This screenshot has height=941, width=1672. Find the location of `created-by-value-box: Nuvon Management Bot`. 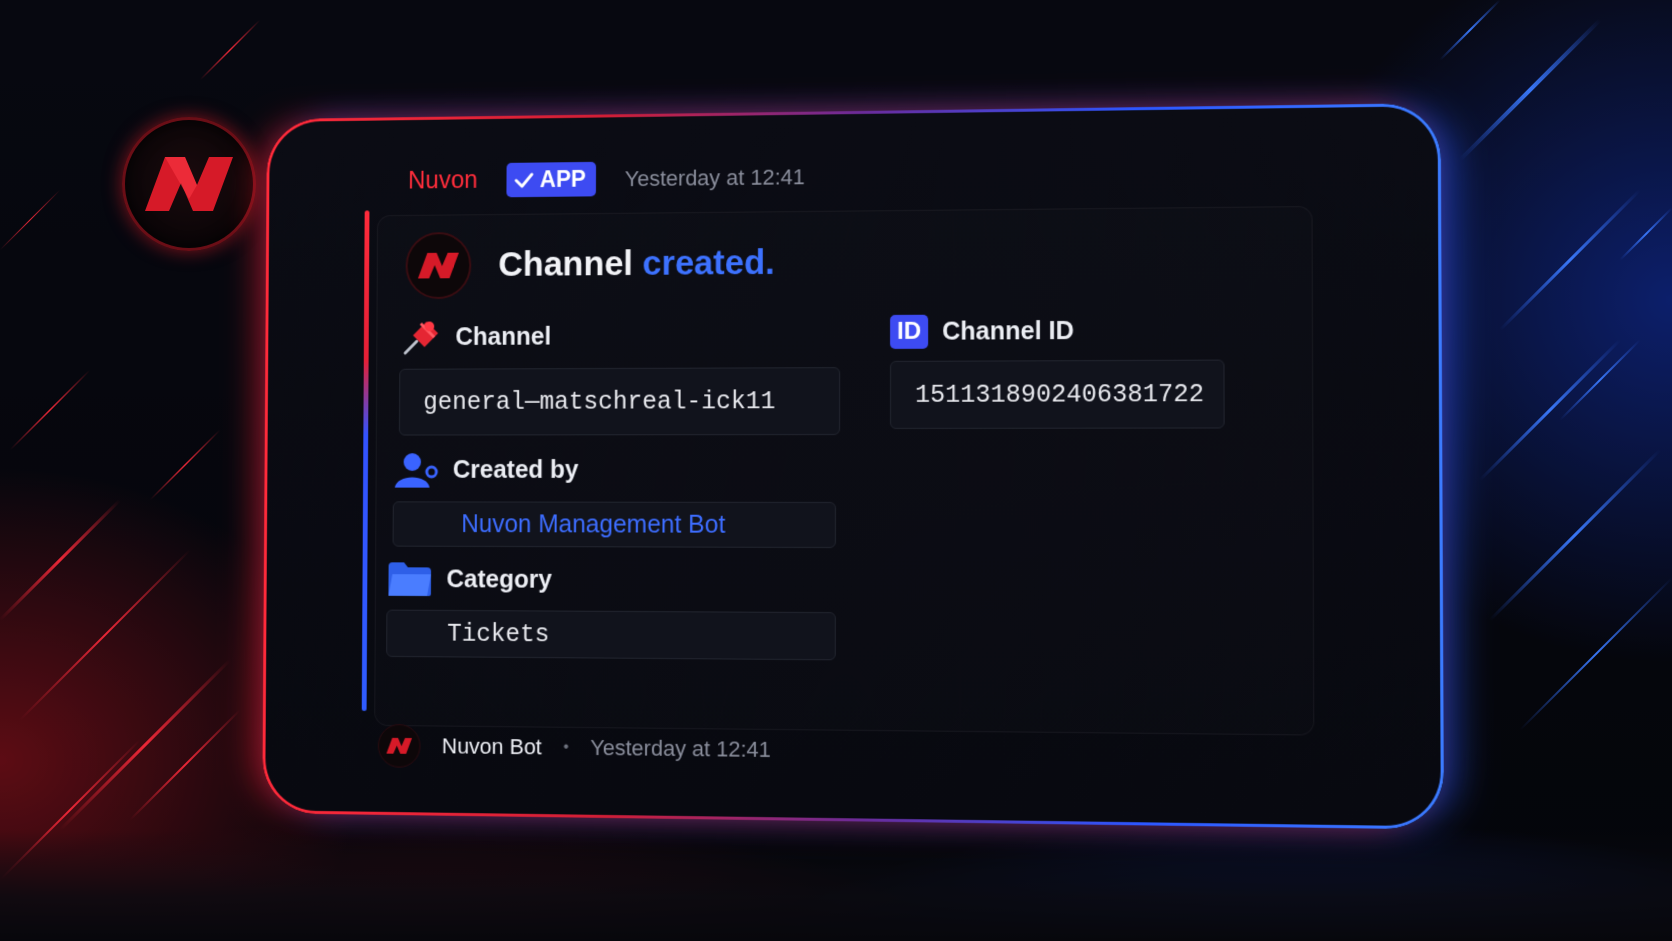

created-by-value-box: Nuvon Management Bot is located at coordinates (614, 525).